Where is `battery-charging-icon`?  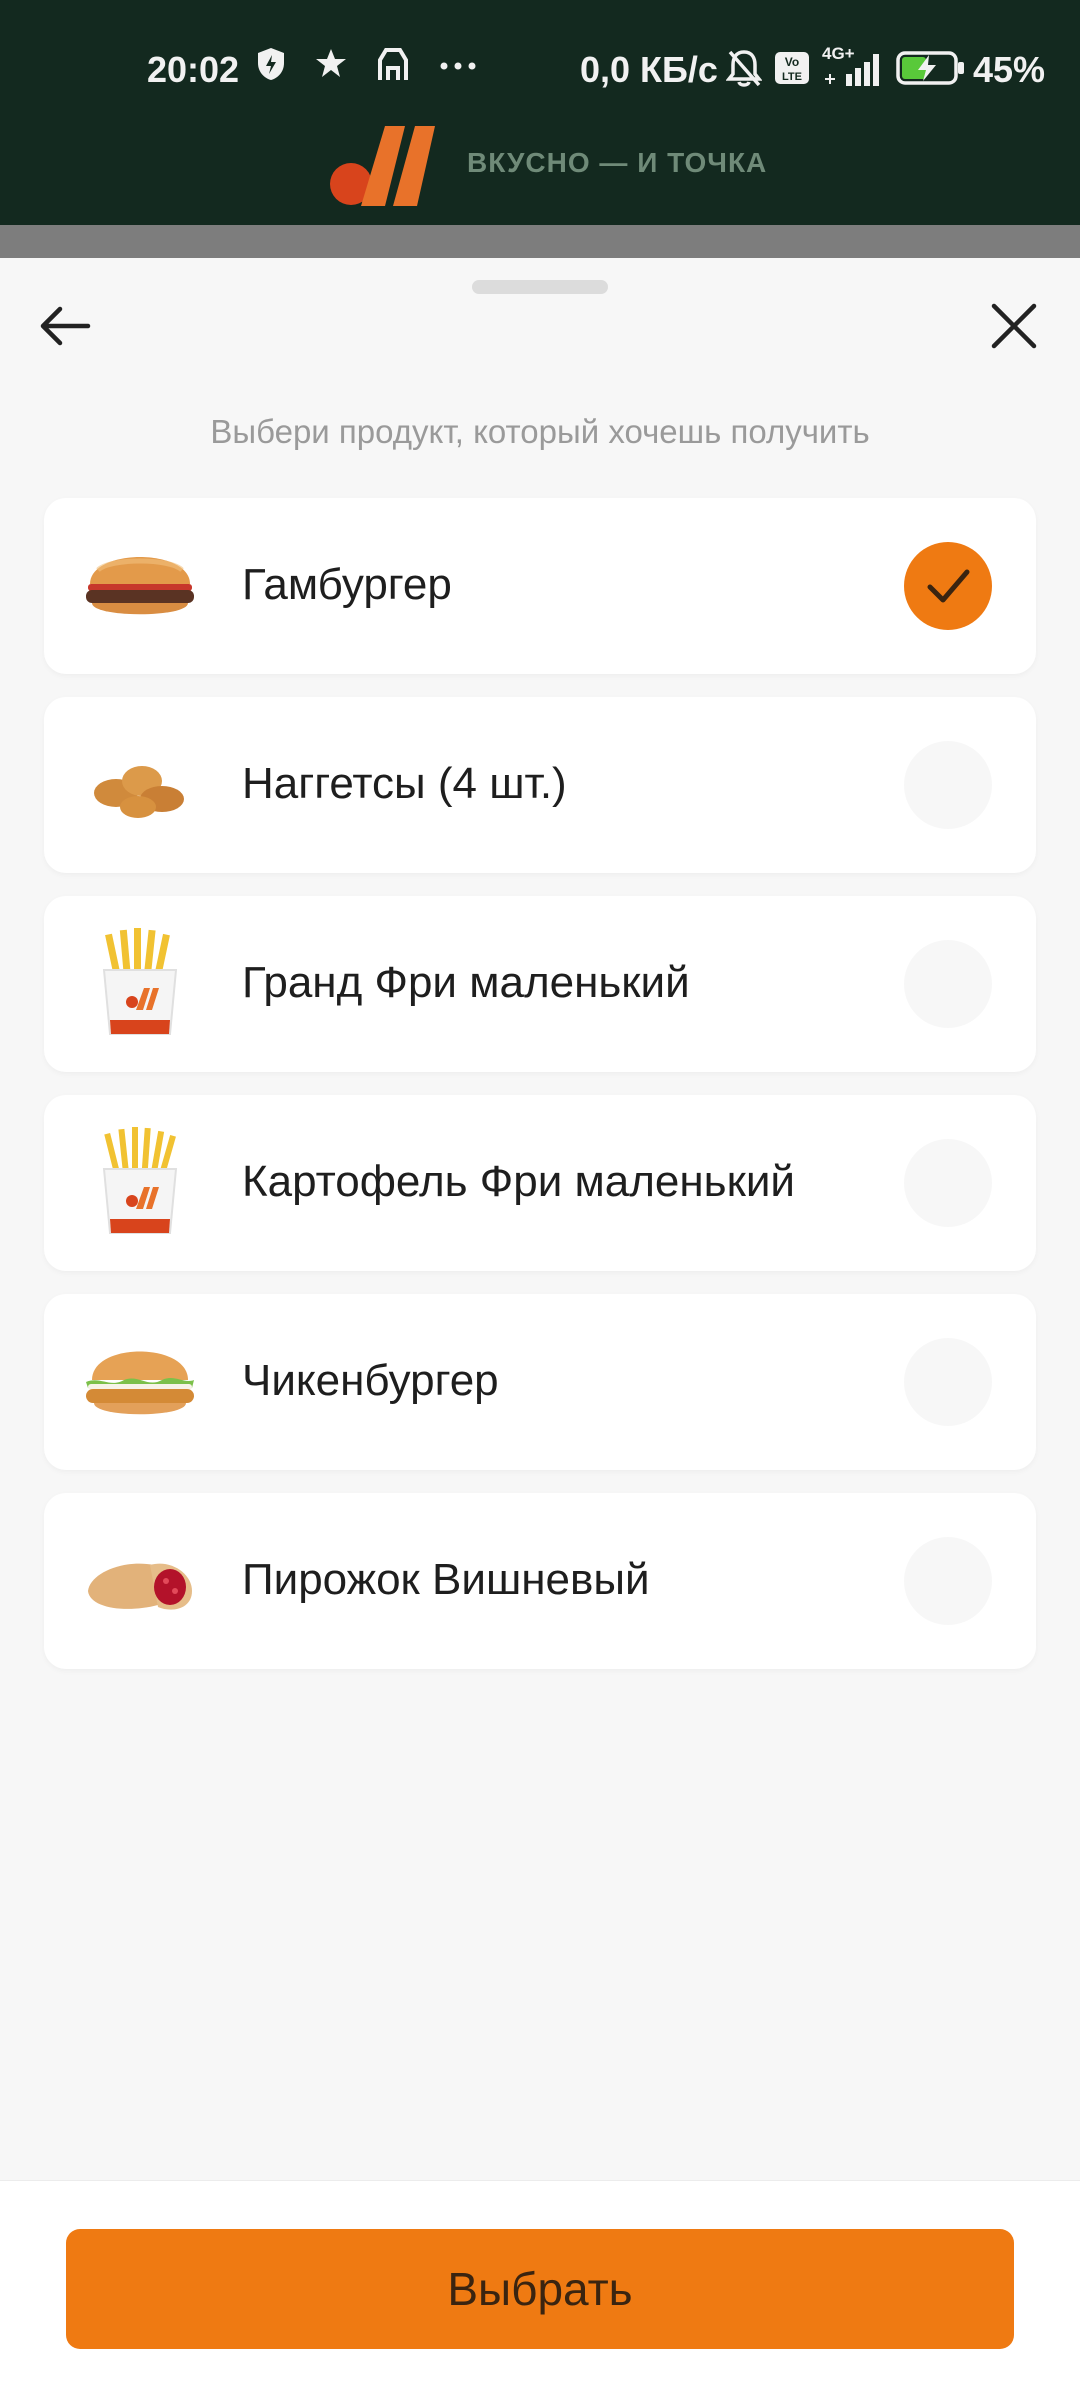
battery-charging-icon is located at coordinates (930, 68).